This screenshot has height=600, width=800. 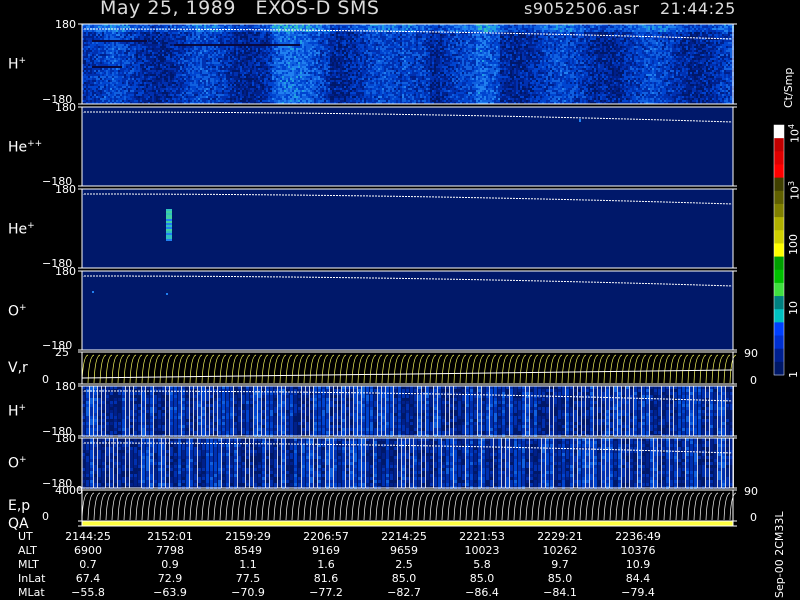 I want to click on orbit-value: 2144:25, so click(x=88, y=536).